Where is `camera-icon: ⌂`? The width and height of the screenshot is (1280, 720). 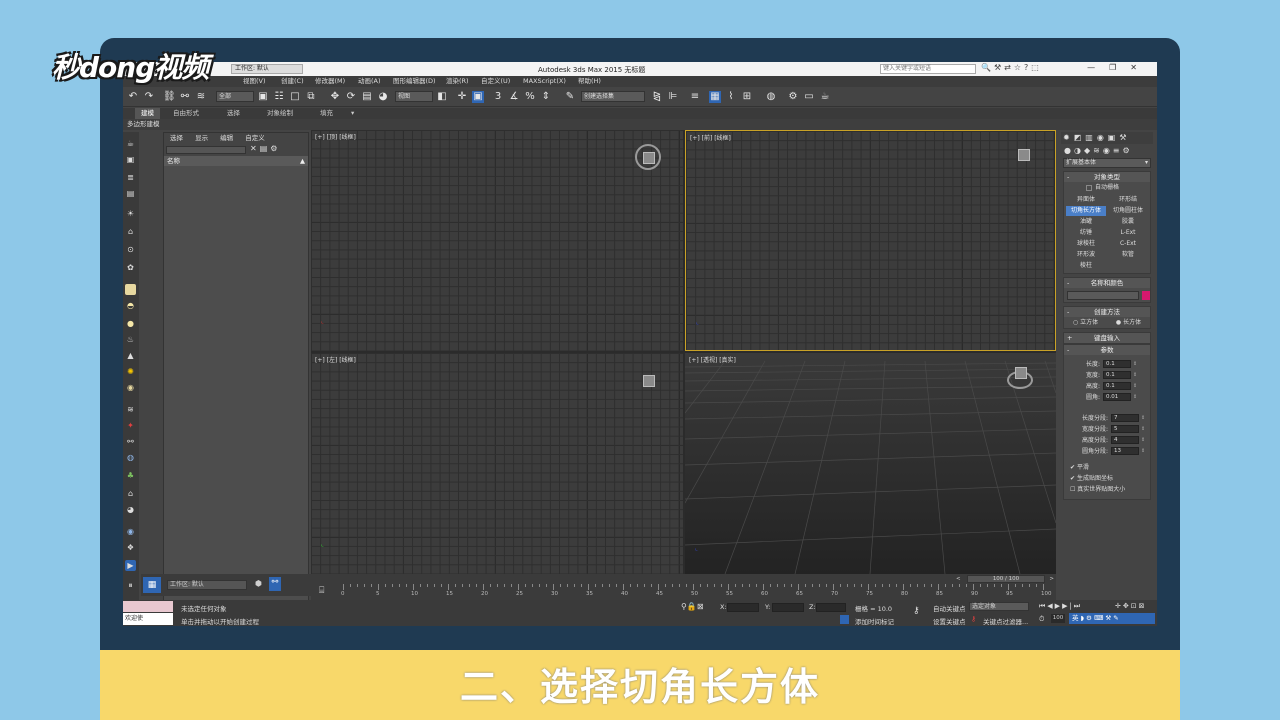
camera-icon: ⌂ is located at coordinates (130, 231).